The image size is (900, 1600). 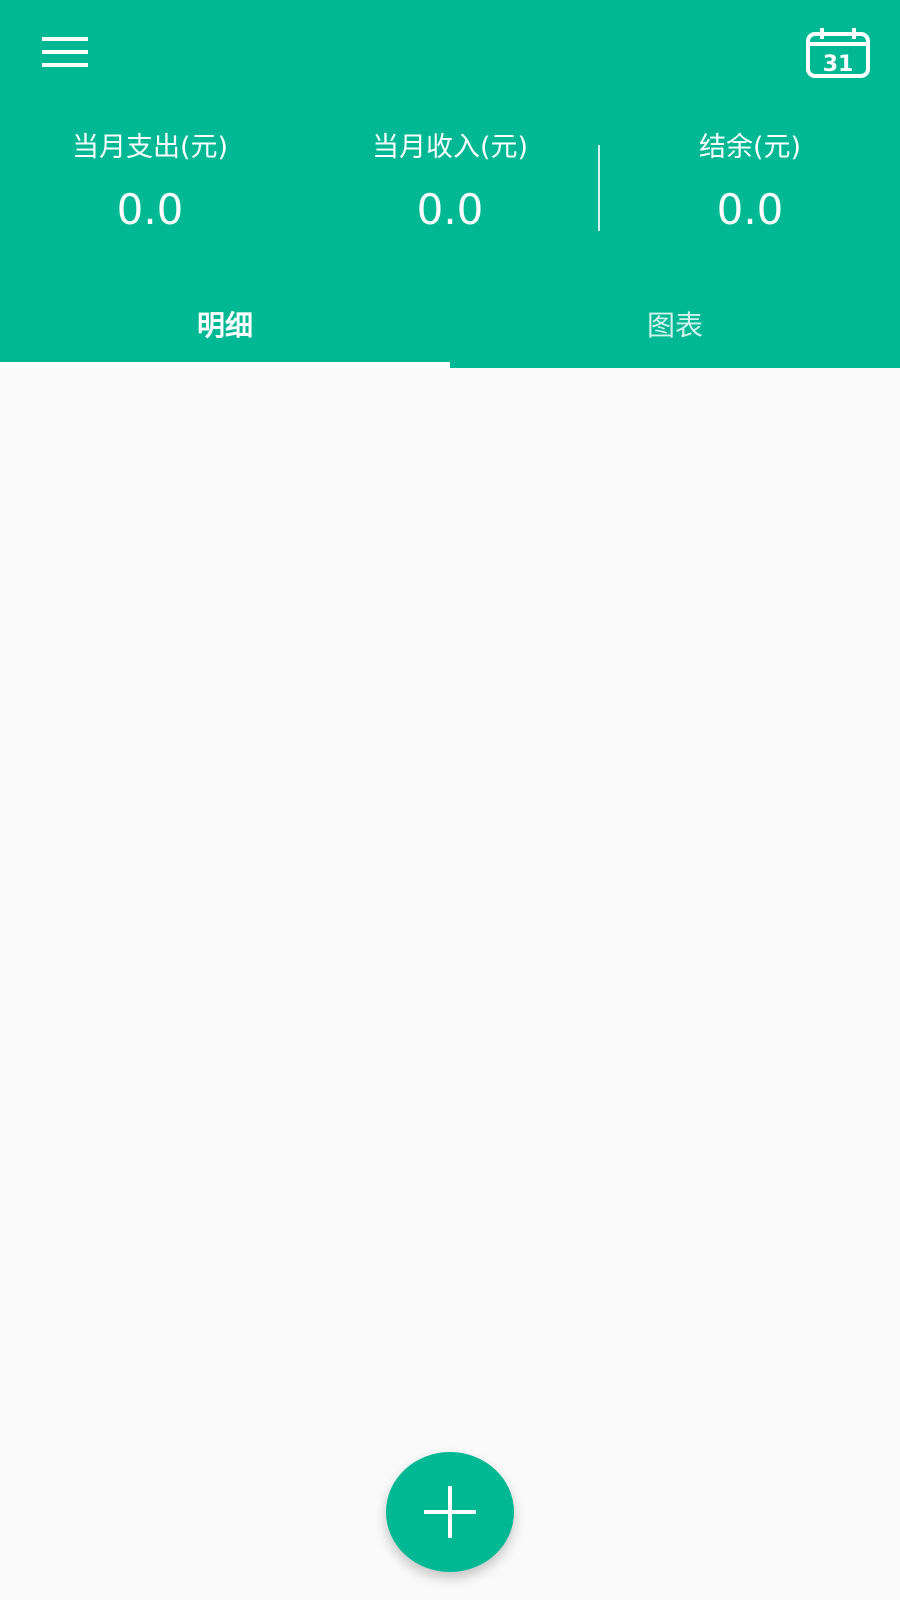 I want to click on income-value: 0.0, so click(x=450, y=209).